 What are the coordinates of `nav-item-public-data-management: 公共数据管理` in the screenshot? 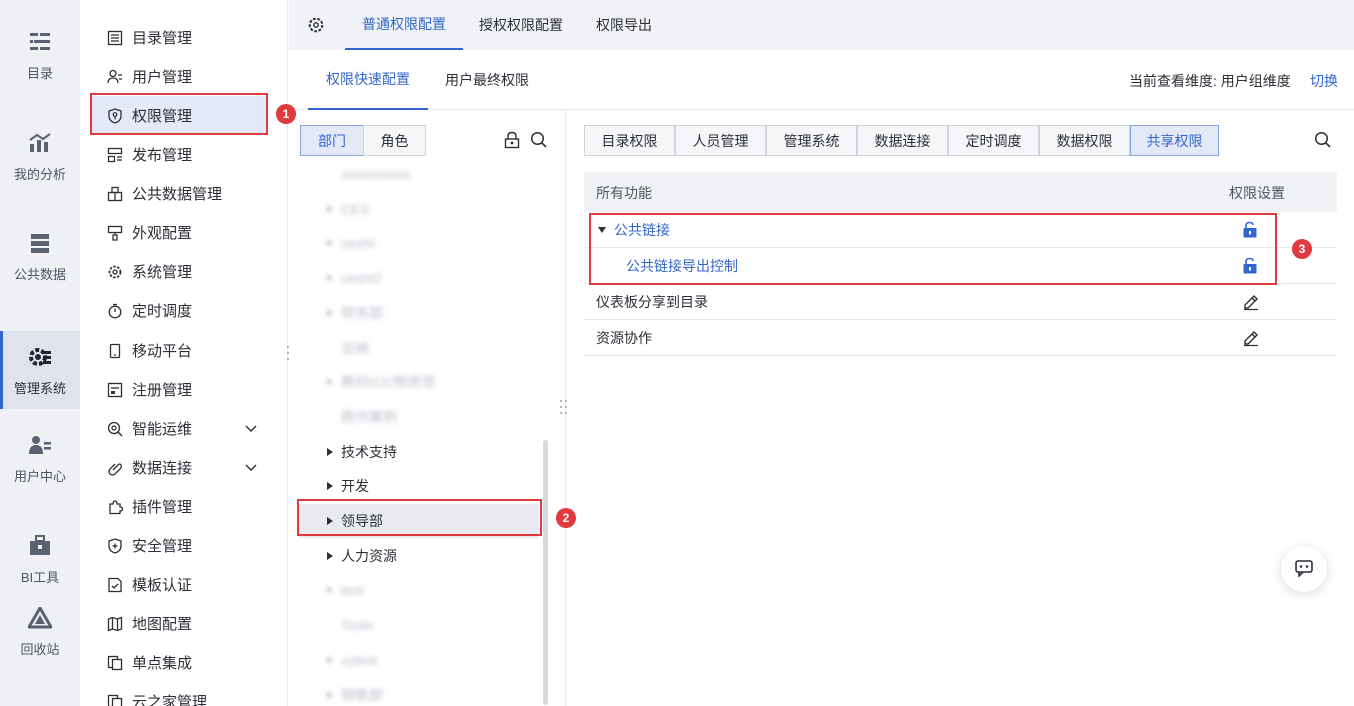 It's located at (179, 193).